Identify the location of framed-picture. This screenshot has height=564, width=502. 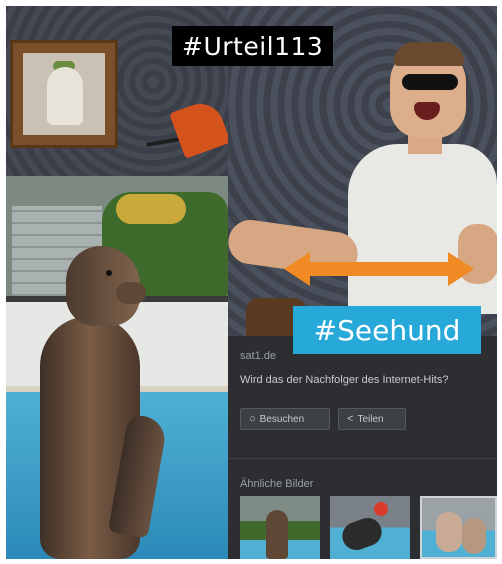
(64, 94).